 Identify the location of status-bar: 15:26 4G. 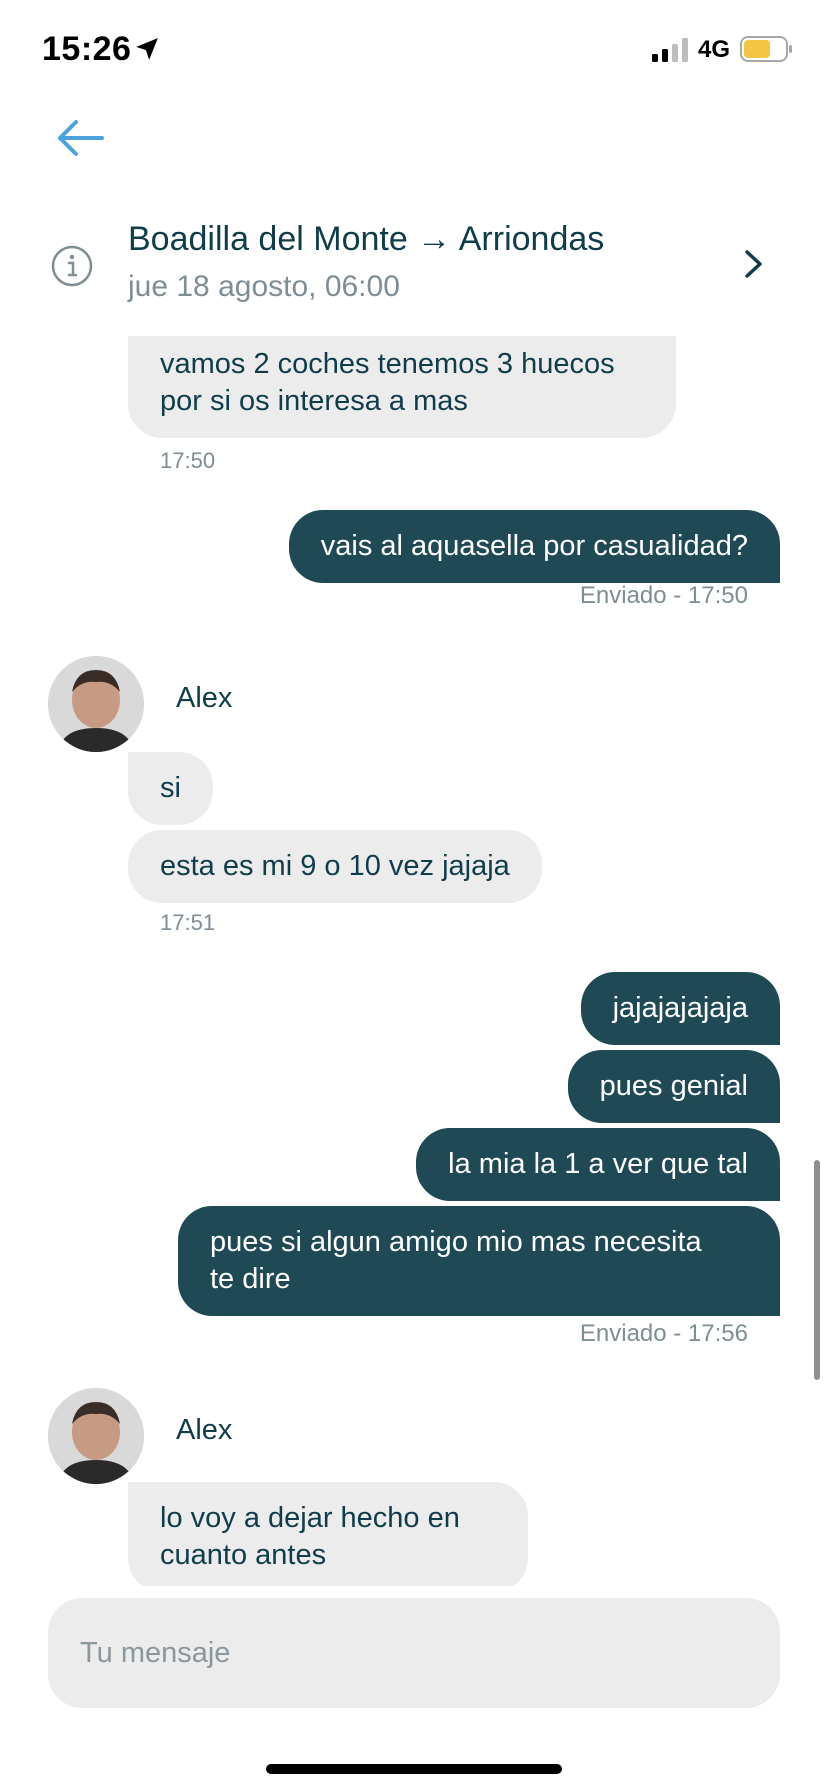
(414, 50).